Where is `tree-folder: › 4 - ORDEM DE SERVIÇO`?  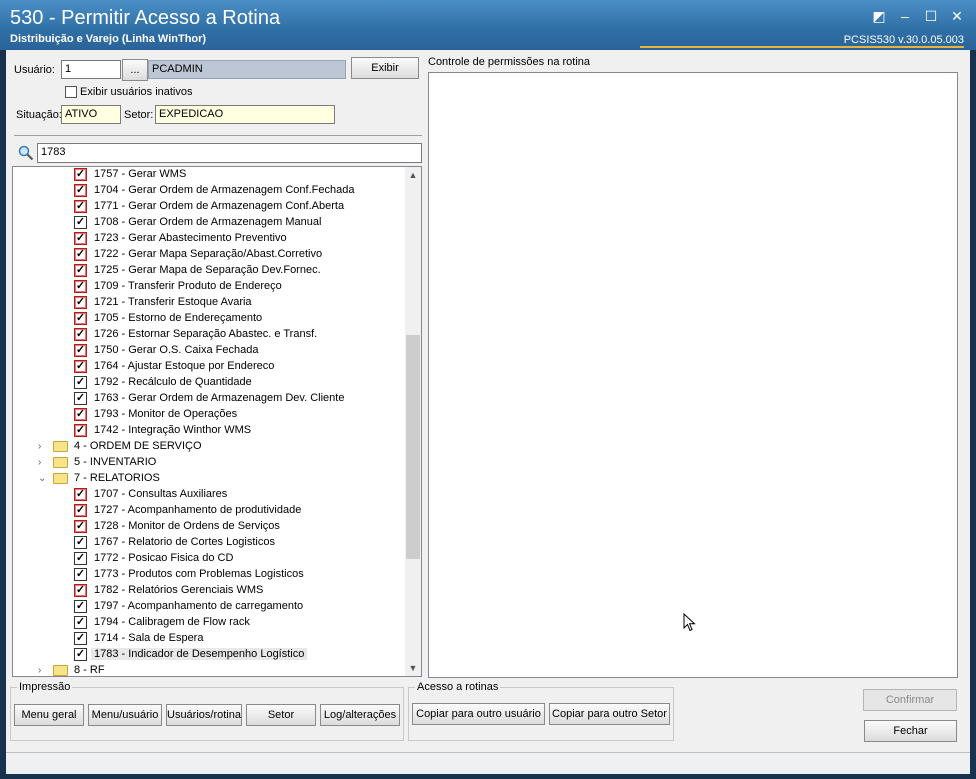 tree-folder: › 4 - ORDEM DE SERVIÇO is located at coordinates (209, 447).